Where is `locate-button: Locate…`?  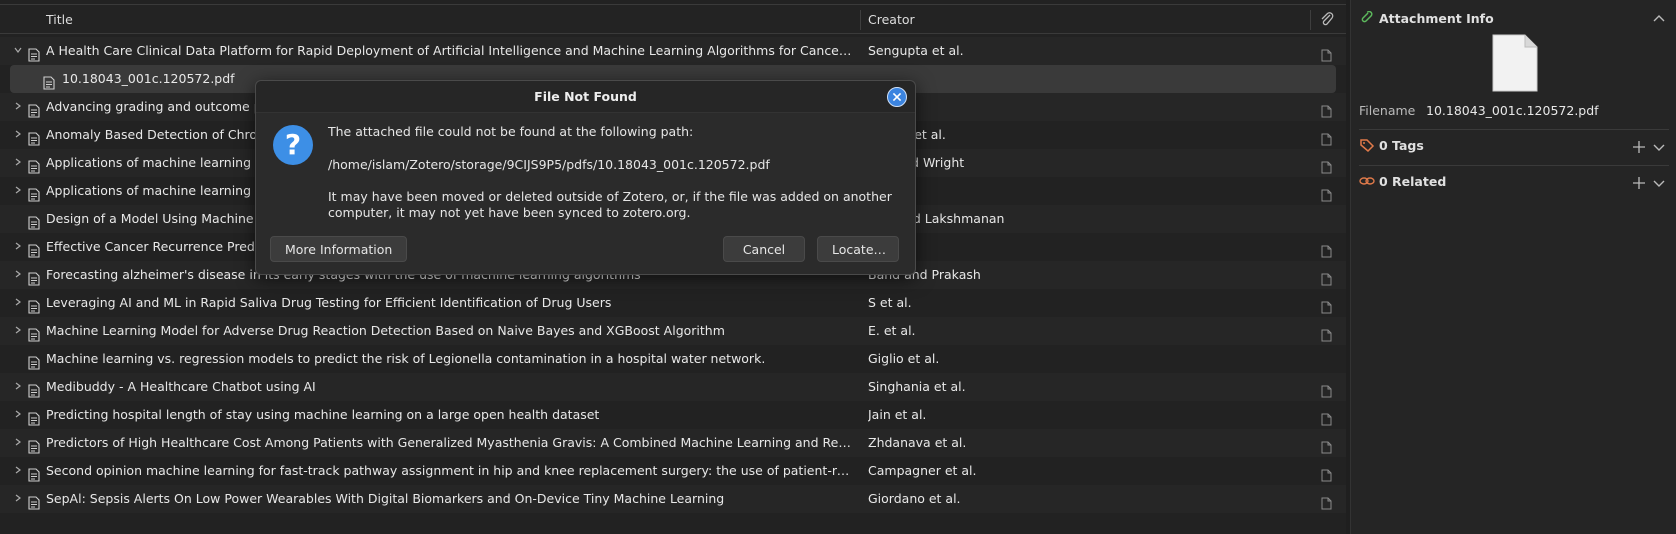 locate-button: Locate… is located at coordinates (858, 249).